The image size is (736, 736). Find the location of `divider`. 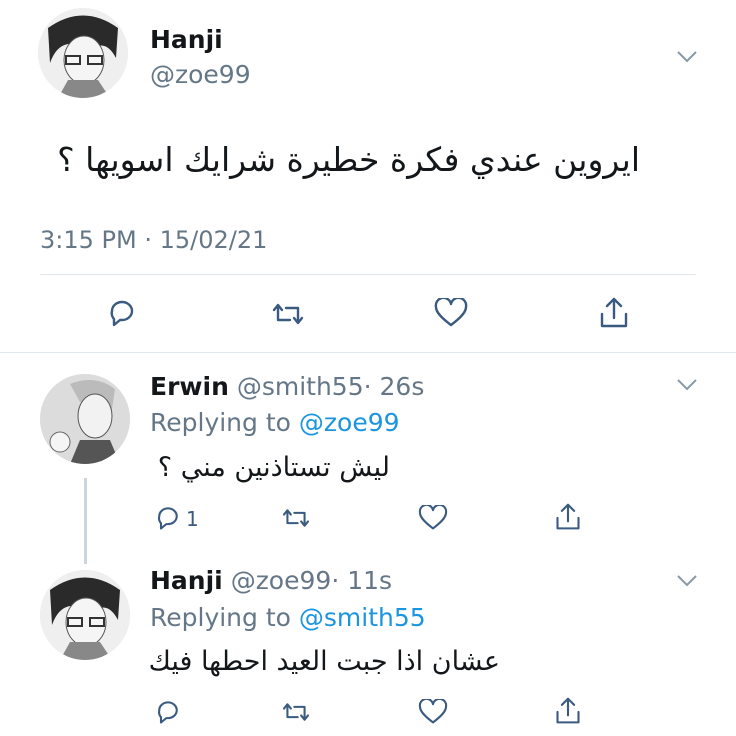

divider is located at coordinates (368, 274).